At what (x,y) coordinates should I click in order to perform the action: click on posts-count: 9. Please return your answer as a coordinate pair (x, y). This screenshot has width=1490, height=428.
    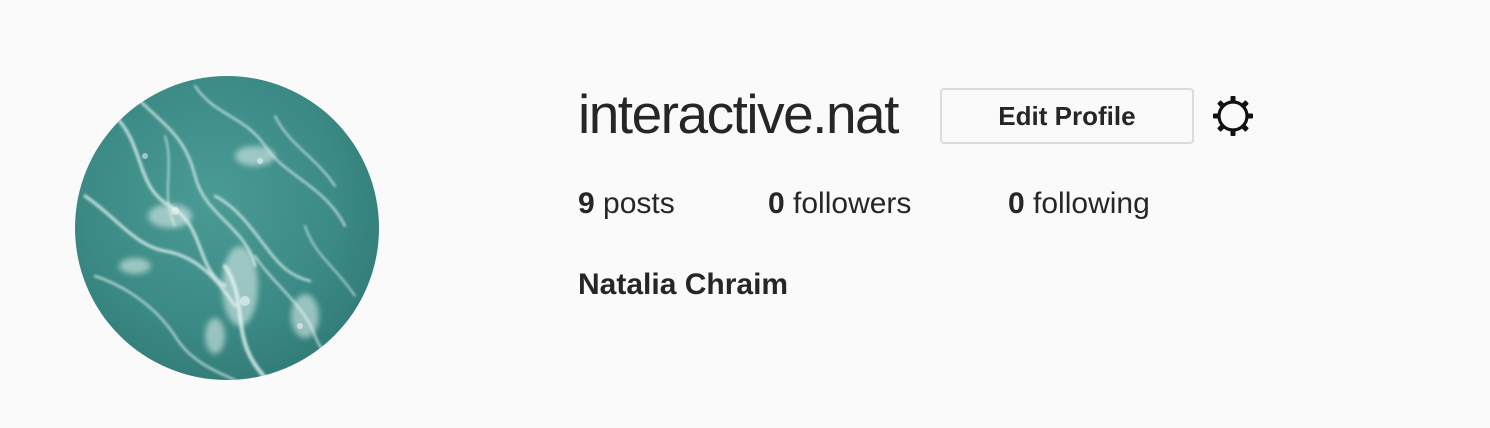
    Looking at the image, I should click on (591, 203).